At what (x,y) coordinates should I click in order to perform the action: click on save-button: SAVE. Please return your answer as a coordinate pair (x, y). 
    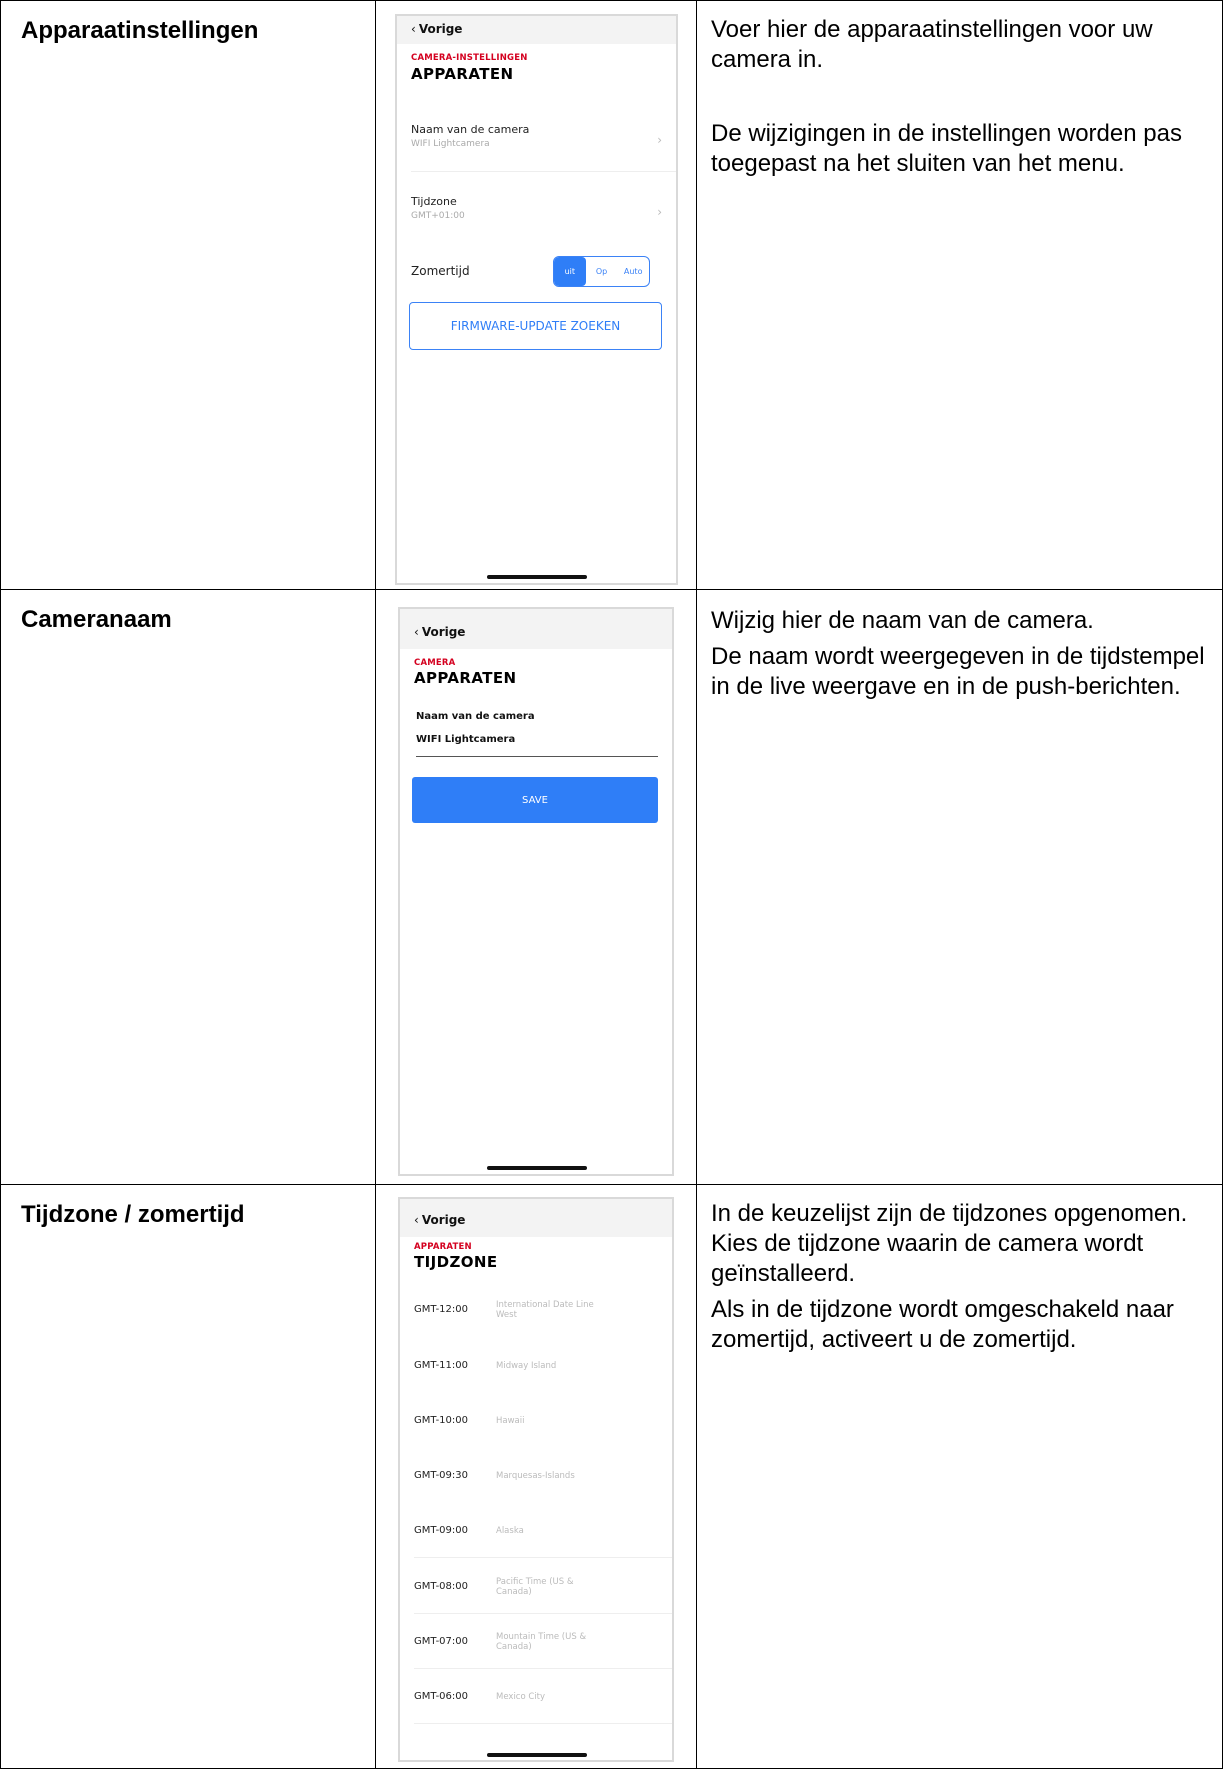
    Looking at the image, I should click on (535, 800).